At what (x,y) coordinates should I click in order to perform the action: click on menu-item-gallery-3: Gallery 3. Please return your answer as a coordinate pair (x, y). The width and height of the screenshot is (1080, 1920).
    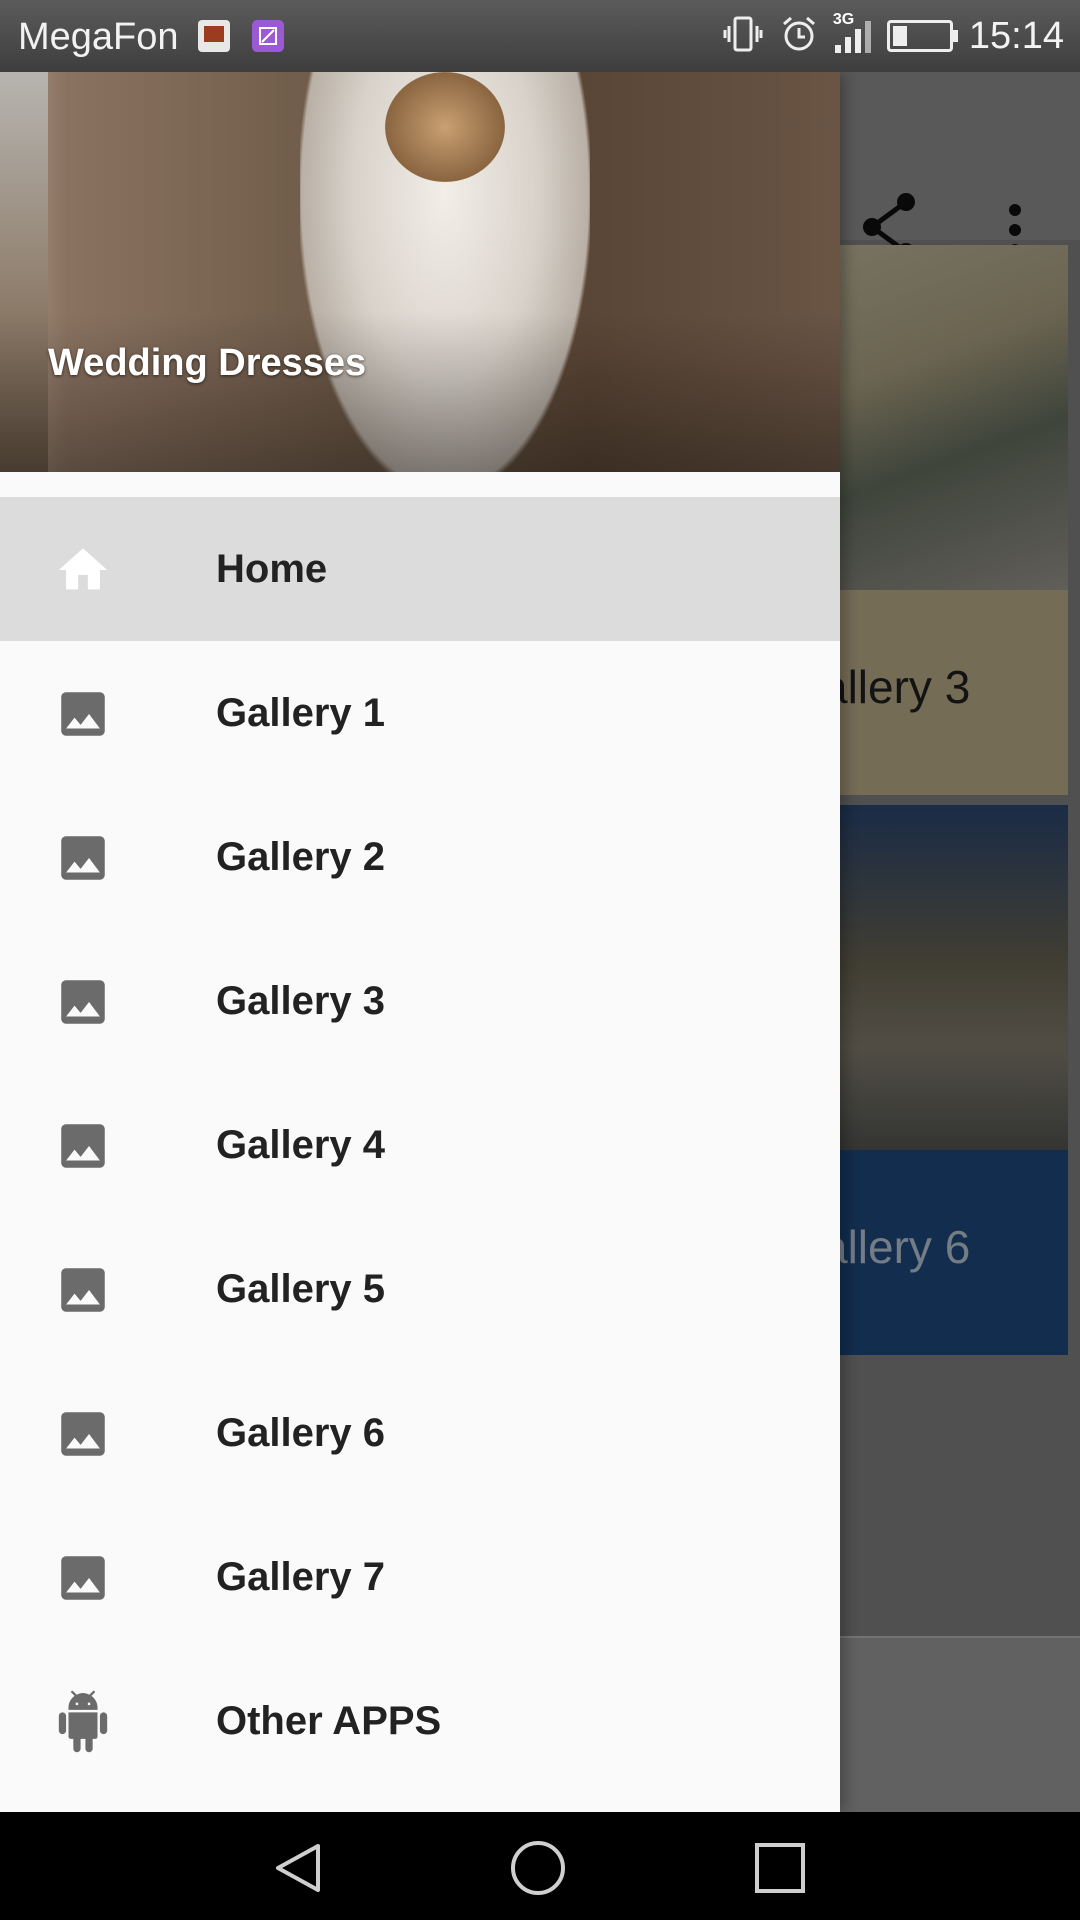
    Looking at the image, I should click on (420, 1001).